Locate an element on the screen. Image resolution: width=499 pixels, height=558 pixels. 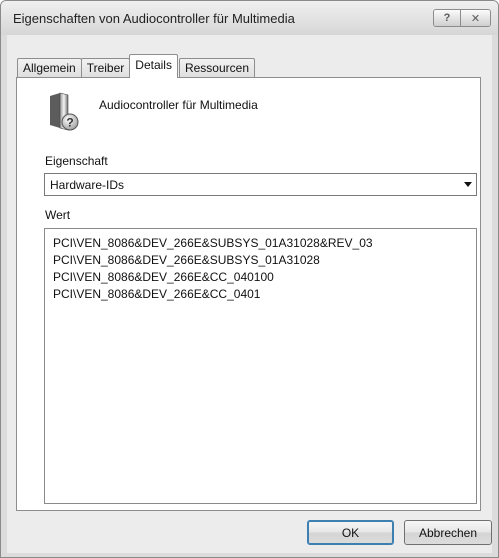
cancel-button: Abbrechen is located at coordinates (448, 532).